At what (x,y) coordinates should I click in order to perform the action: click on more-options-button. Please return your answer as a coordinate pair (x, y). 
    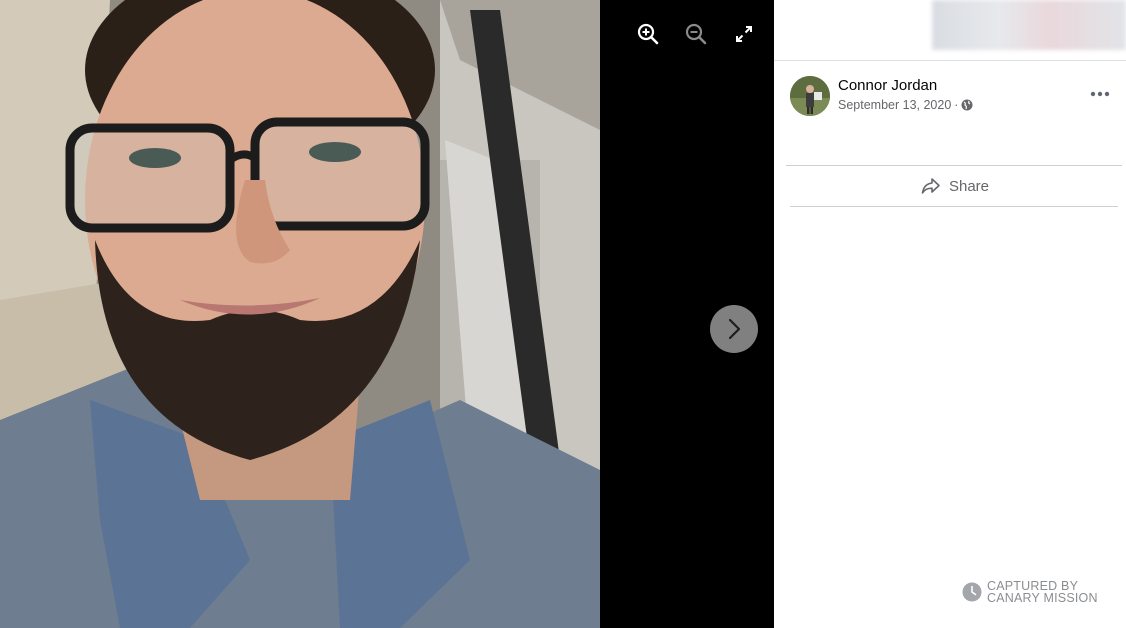
    Looking at the image, I should click on (1100, 94).